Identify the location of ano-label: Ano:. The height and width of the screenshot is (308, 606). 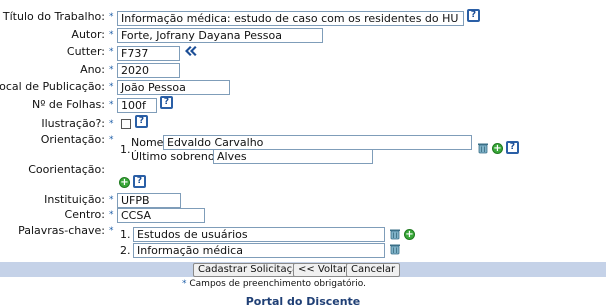
(92, 69).